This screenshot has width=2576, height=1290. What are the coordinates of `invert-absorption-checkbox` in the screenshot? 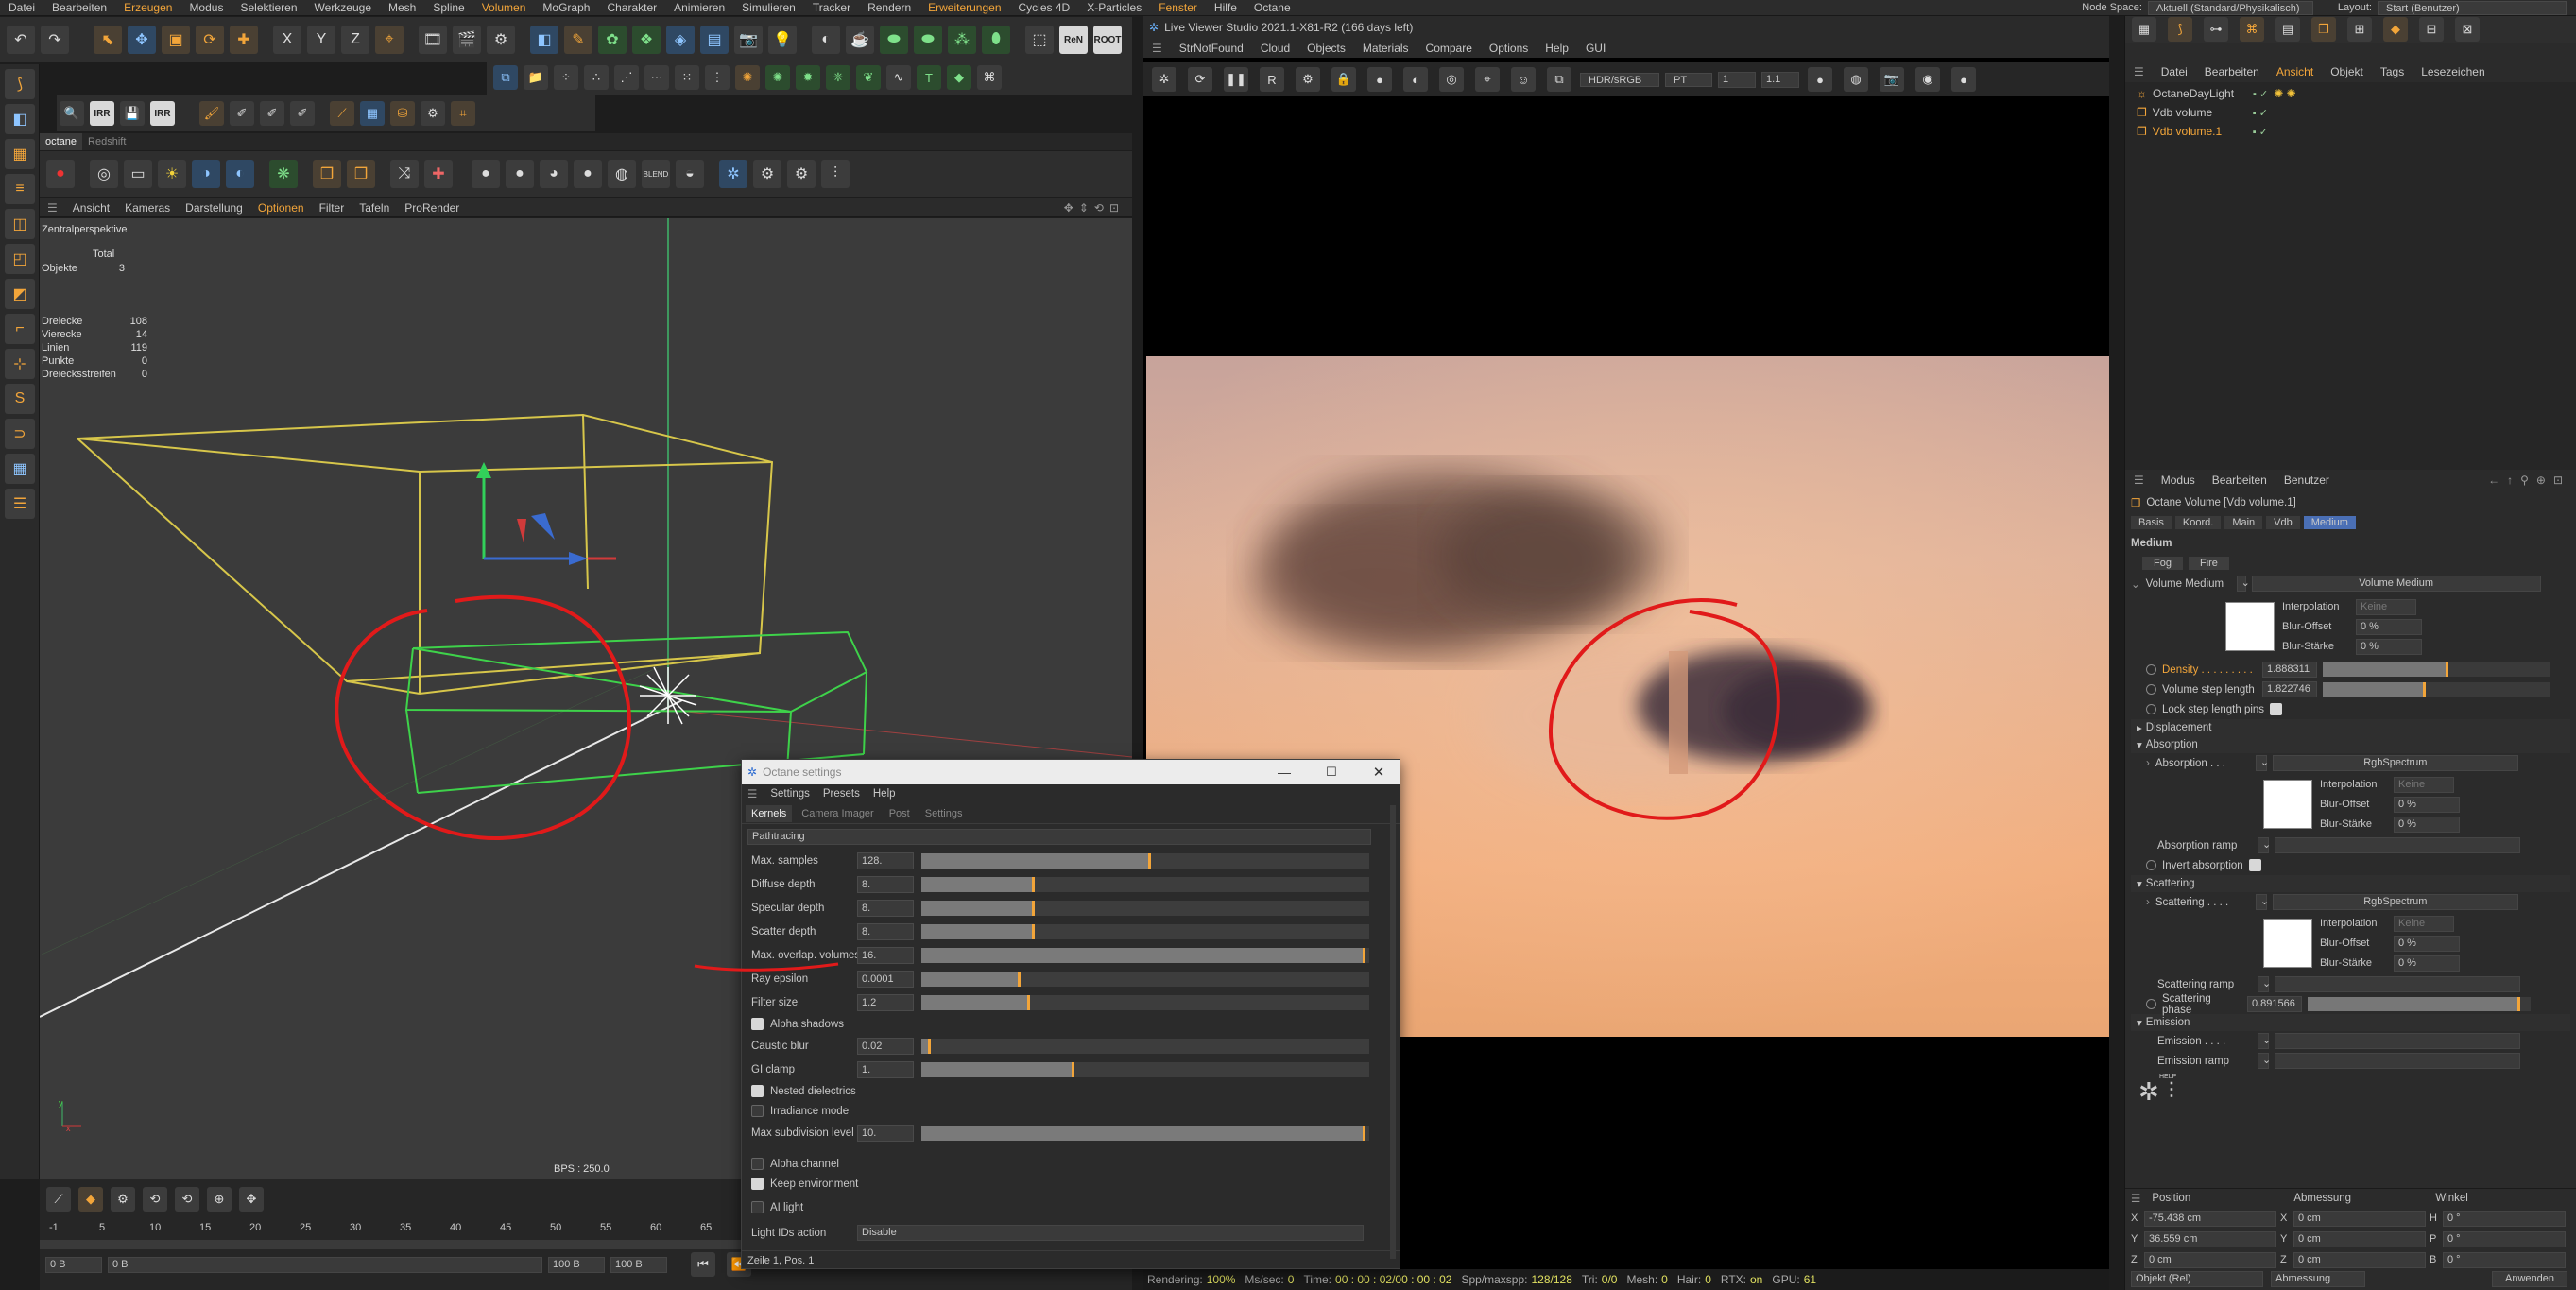 It's located at (2254, 865).